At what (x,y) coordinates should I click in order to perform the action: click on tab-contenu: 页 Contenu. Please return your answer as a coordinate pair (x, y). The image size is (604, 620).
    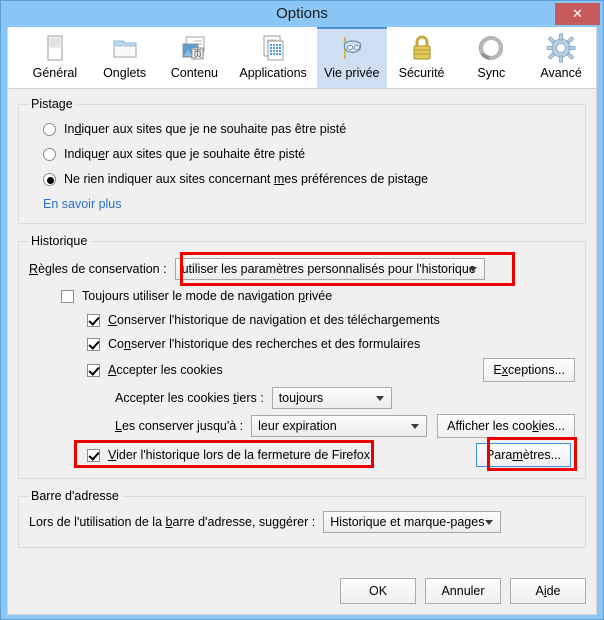
    Looking at the image, I should click on (195, 57).